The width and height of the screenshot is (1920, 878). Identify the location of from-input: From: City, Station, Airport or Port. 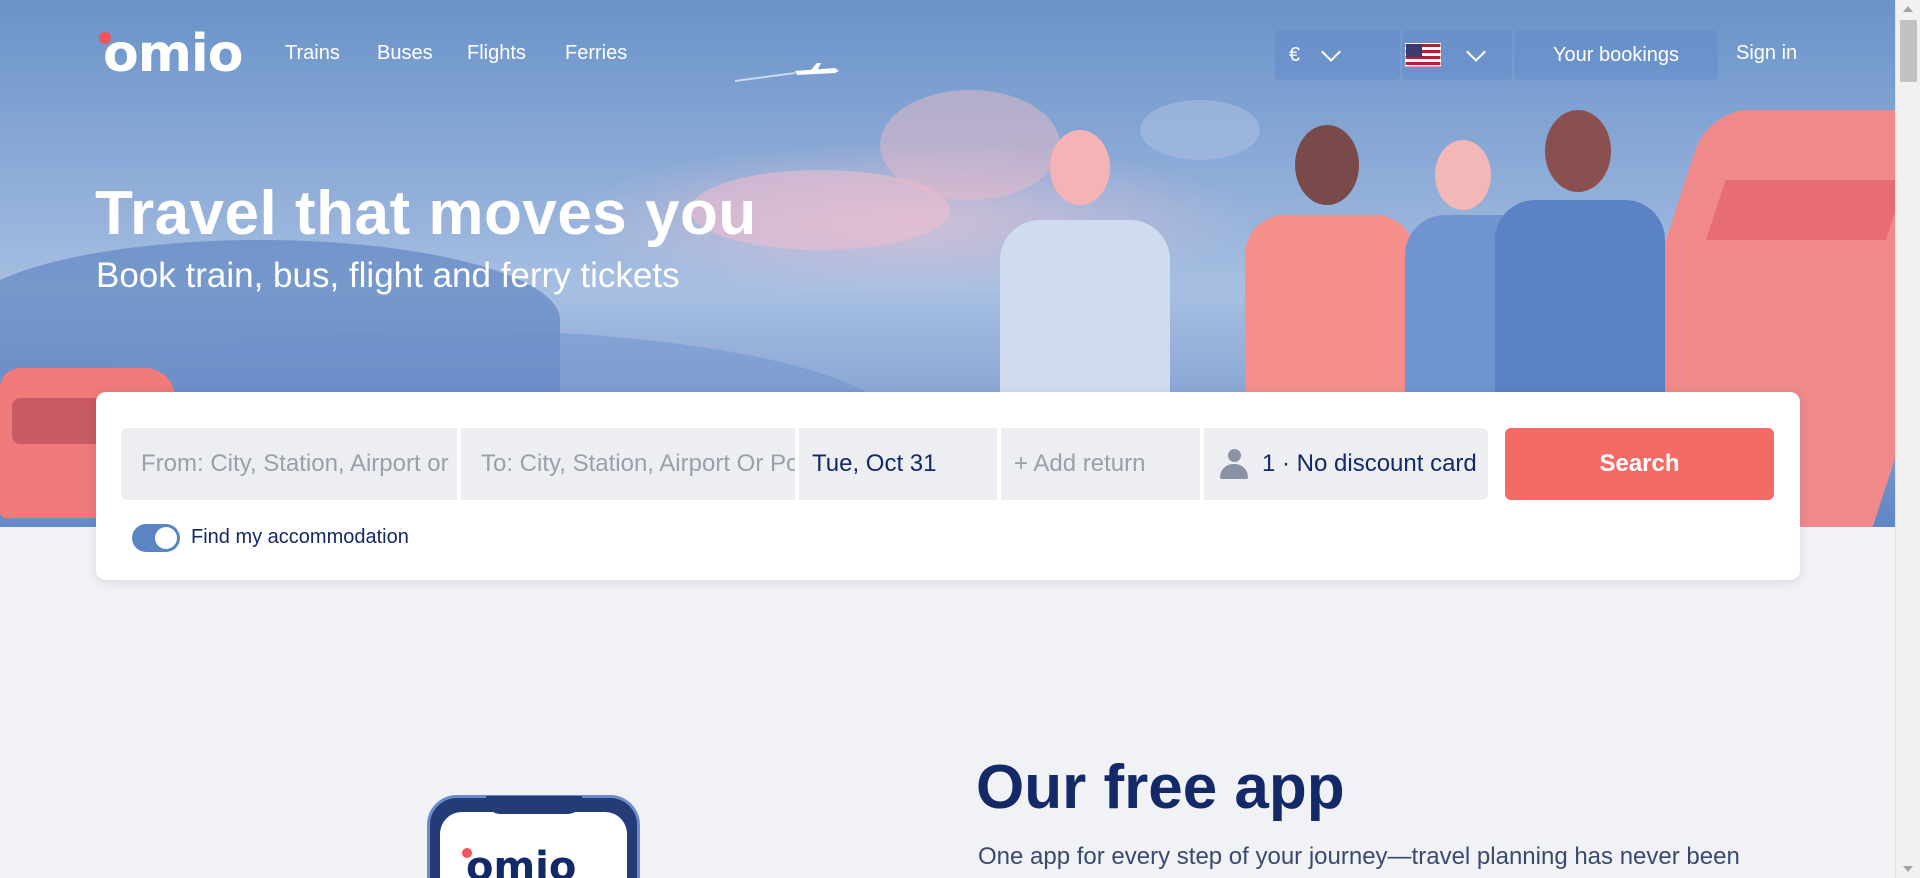
(289, 464).